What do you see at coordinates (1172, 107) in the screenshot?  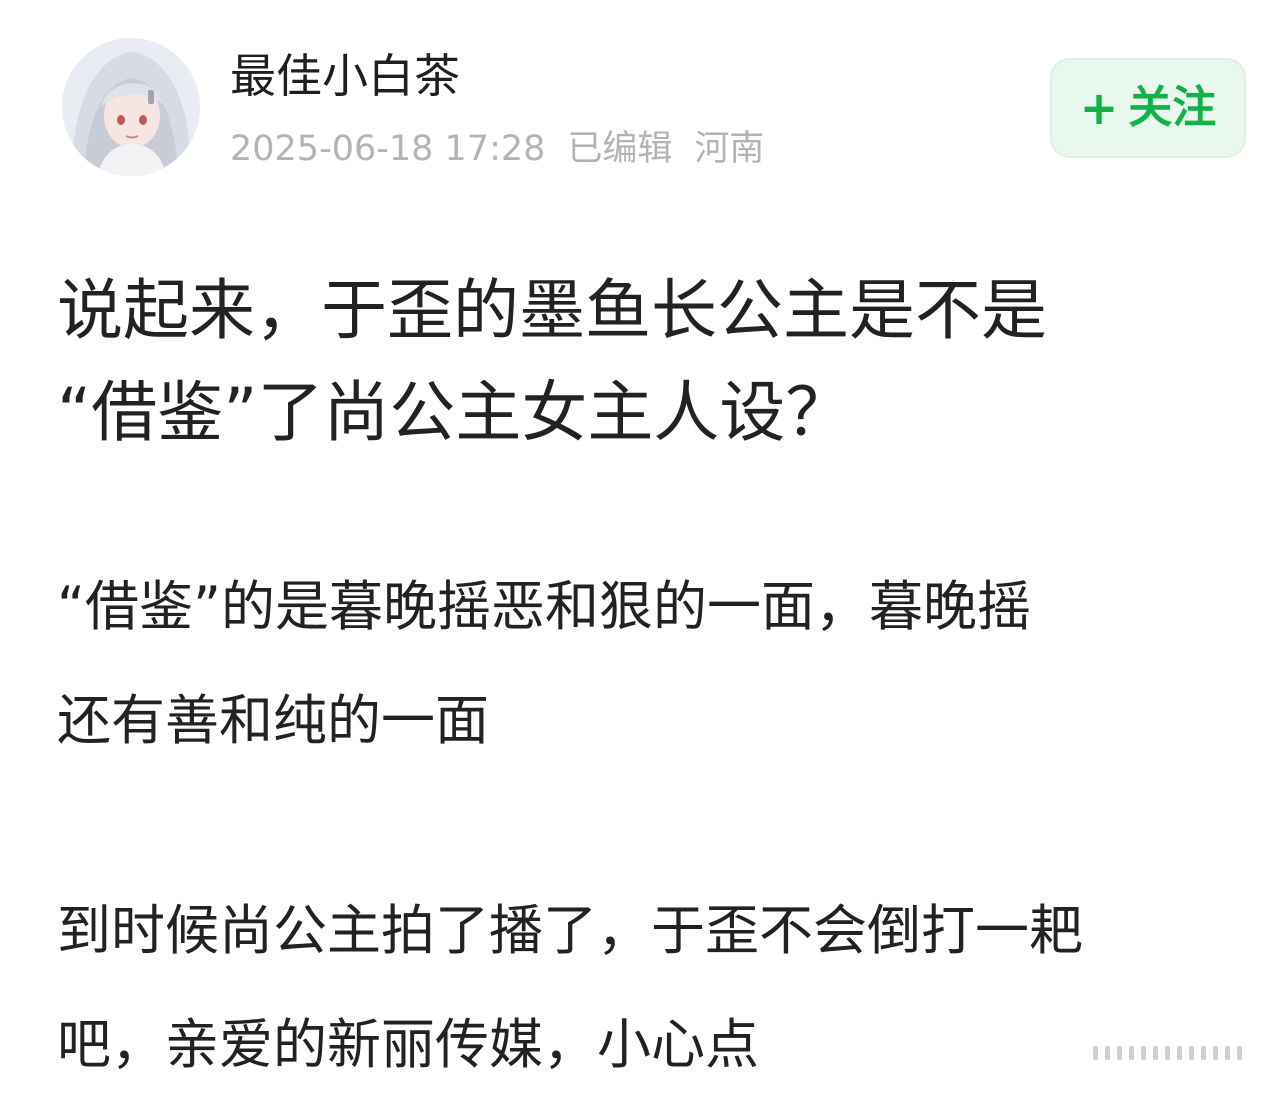 I see `follow-label: 关注` at bounding box center [1172, 107].